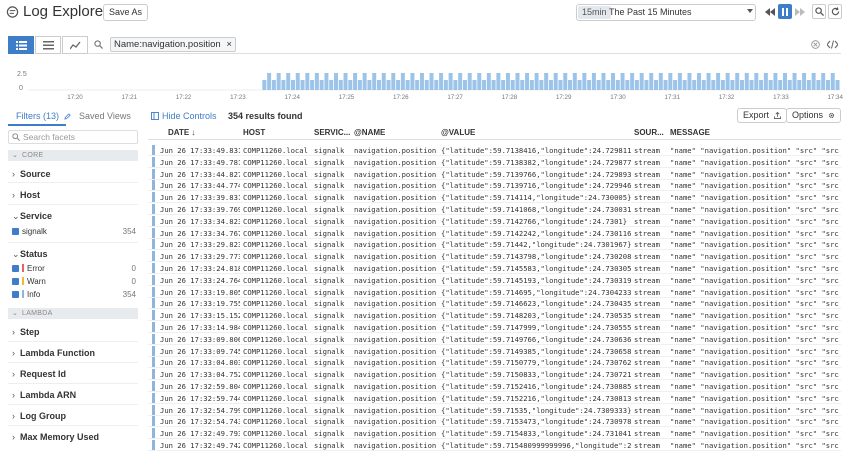 Image resolution: width=847 pixels, height=454 pixels. I want to click on clear-icon, so click(815, 44).